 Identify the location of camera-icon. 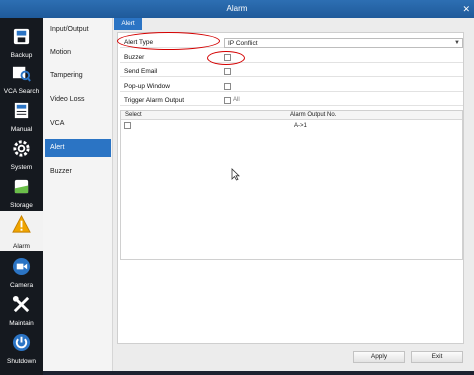
(21, 266).